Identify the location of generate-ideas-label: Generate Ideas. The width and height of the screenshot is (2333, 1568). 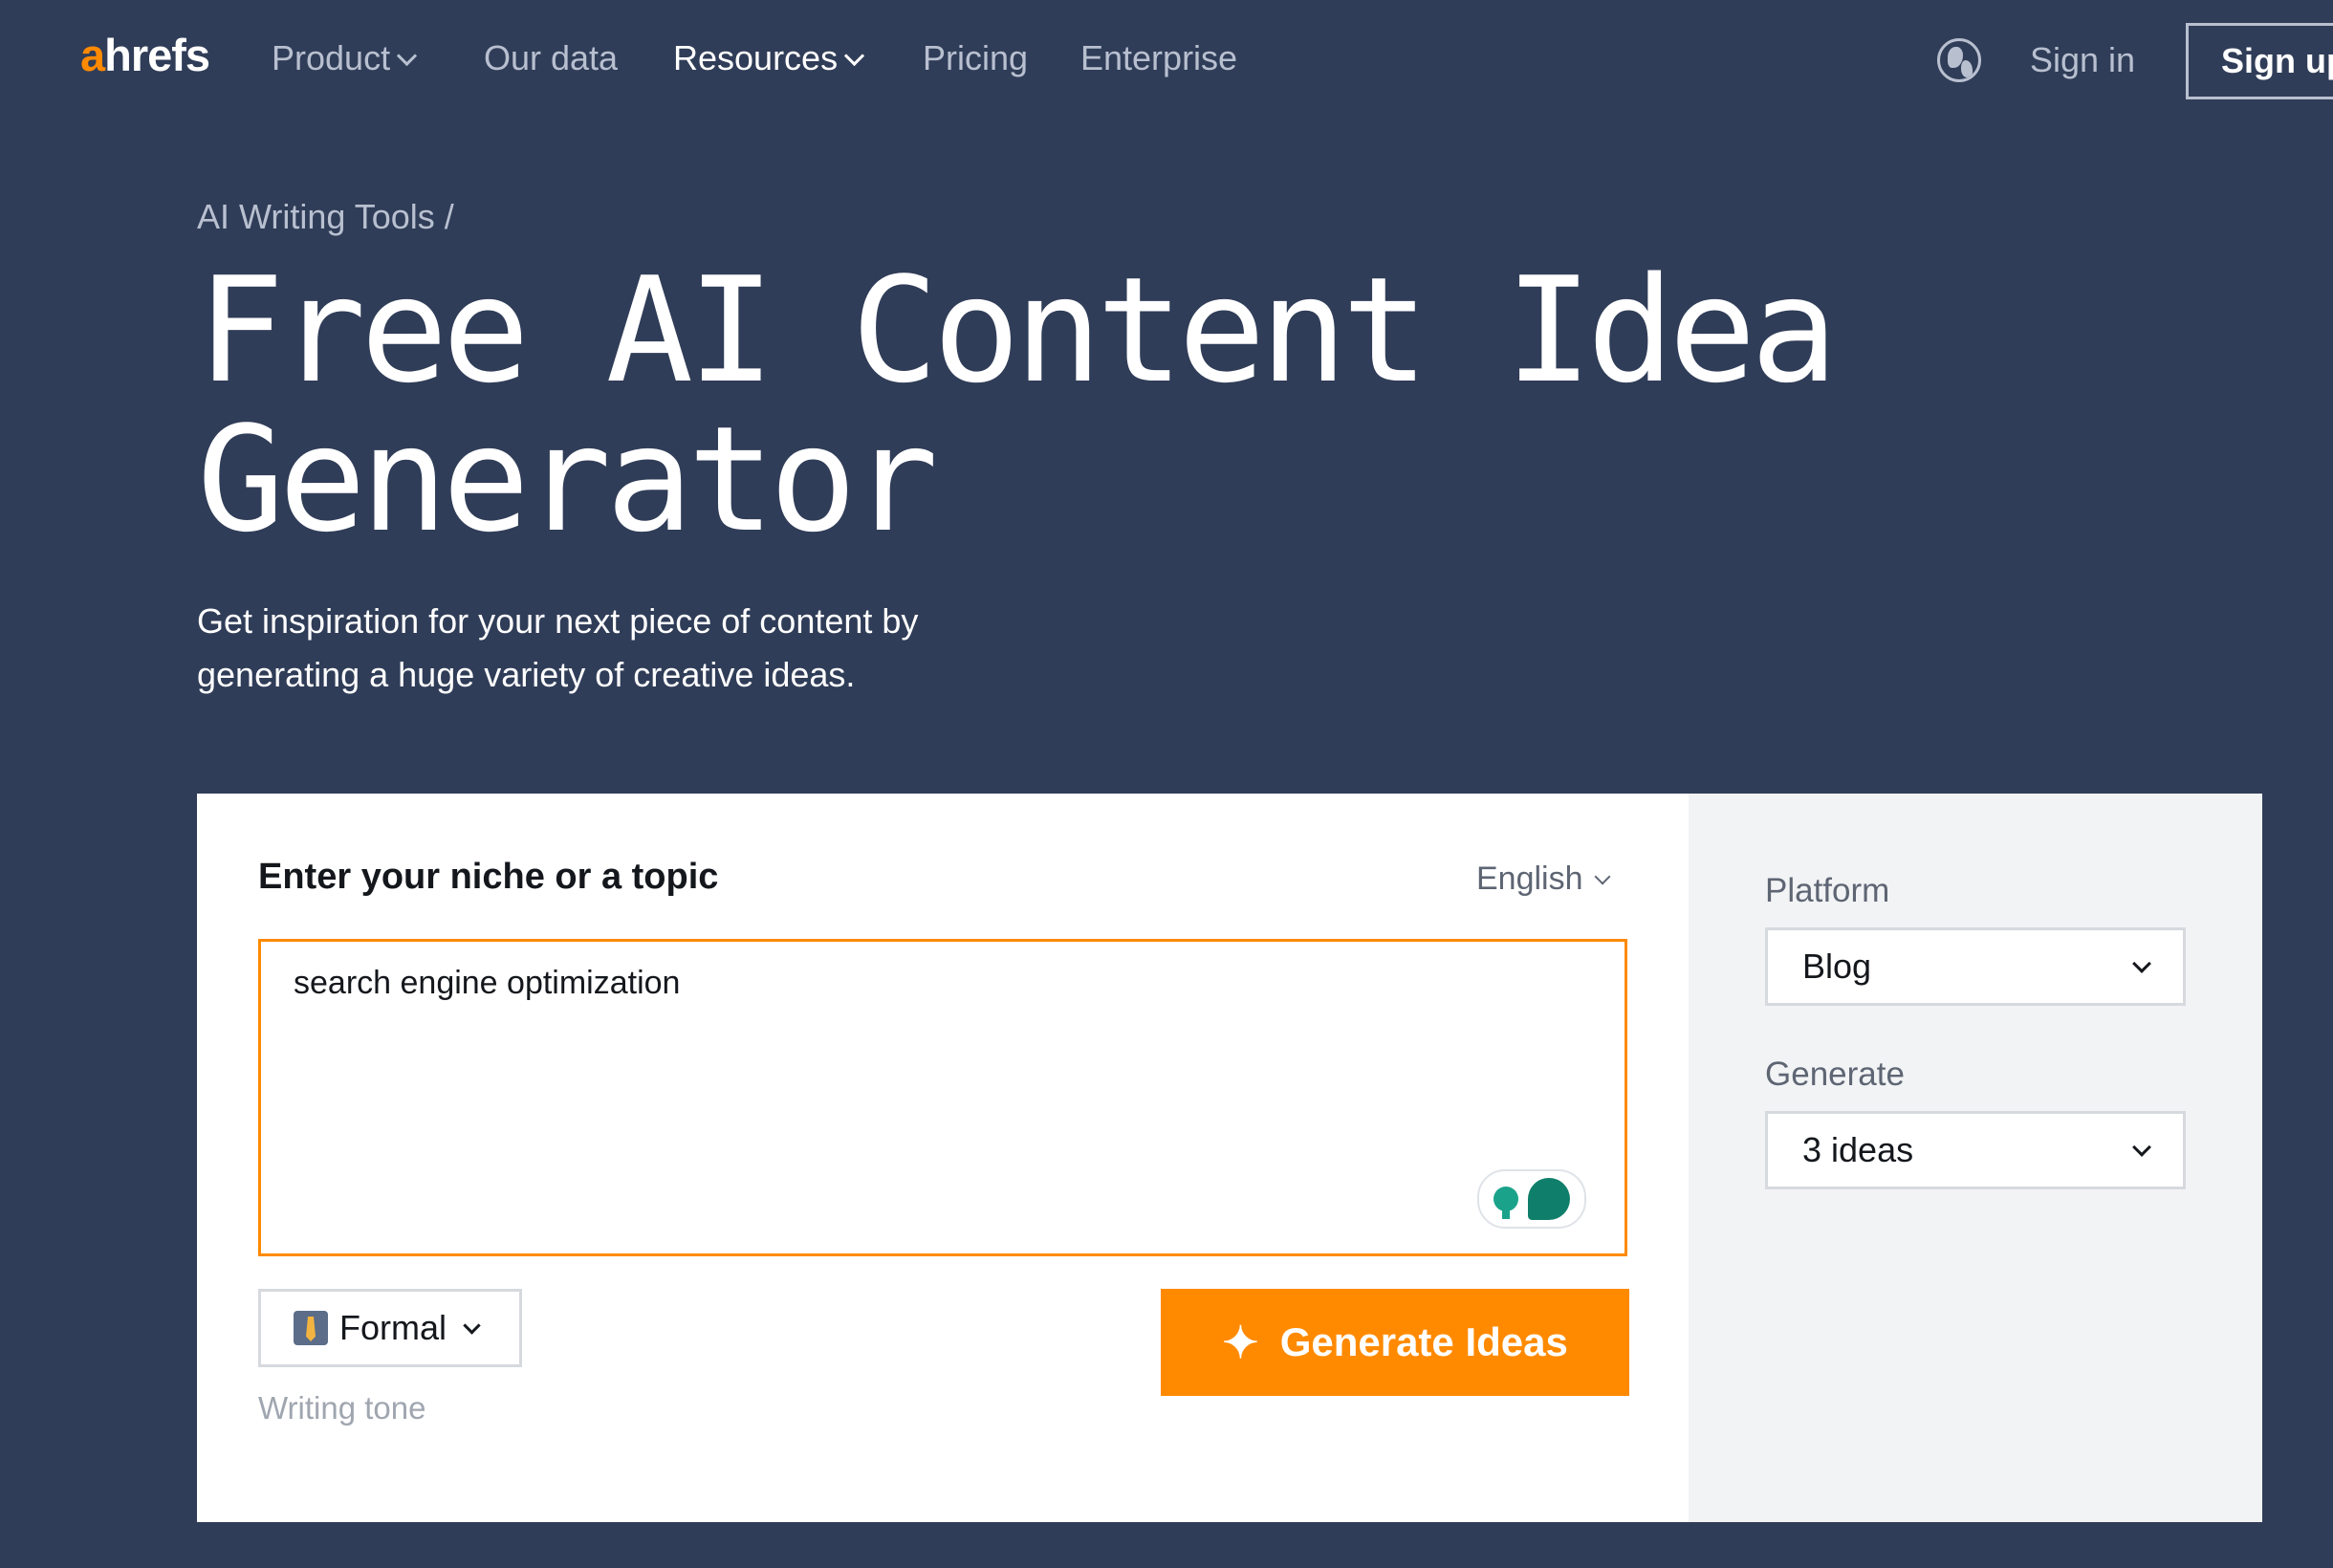
(1423, 1341).